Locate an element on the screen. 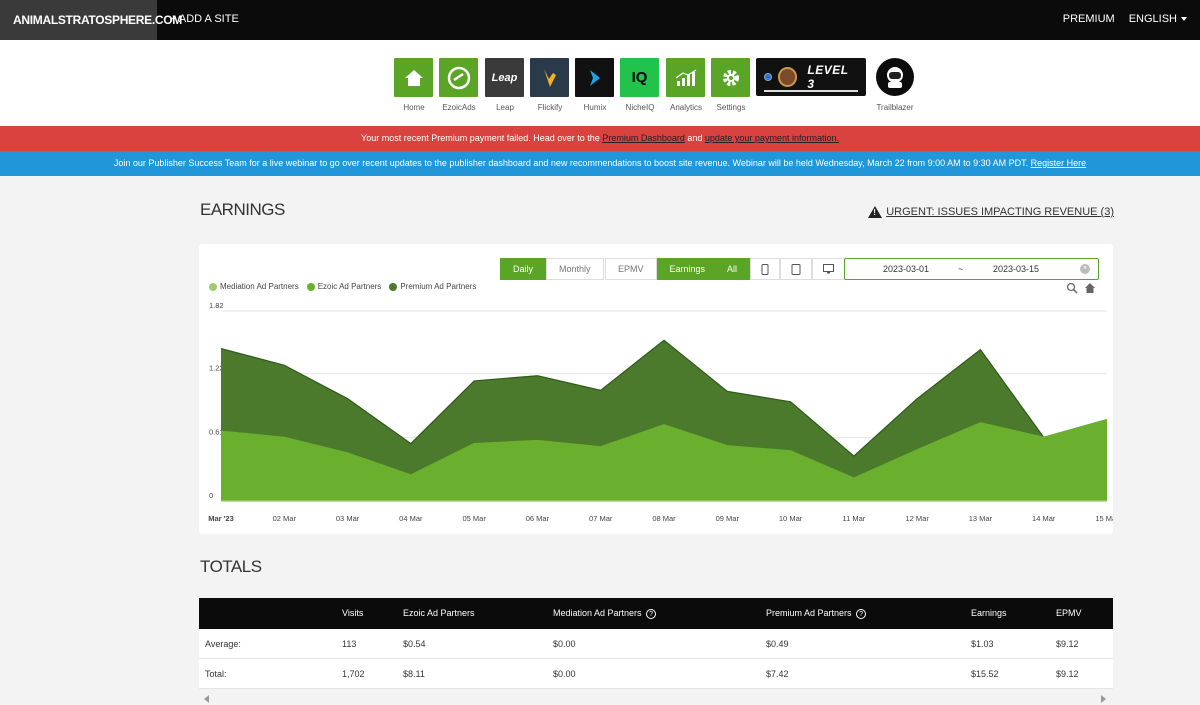 Image resolution: width=1200 pixels, height=705 pixels. column-header: Mediation Ad Partners ? is located at coordinates (605, 613).